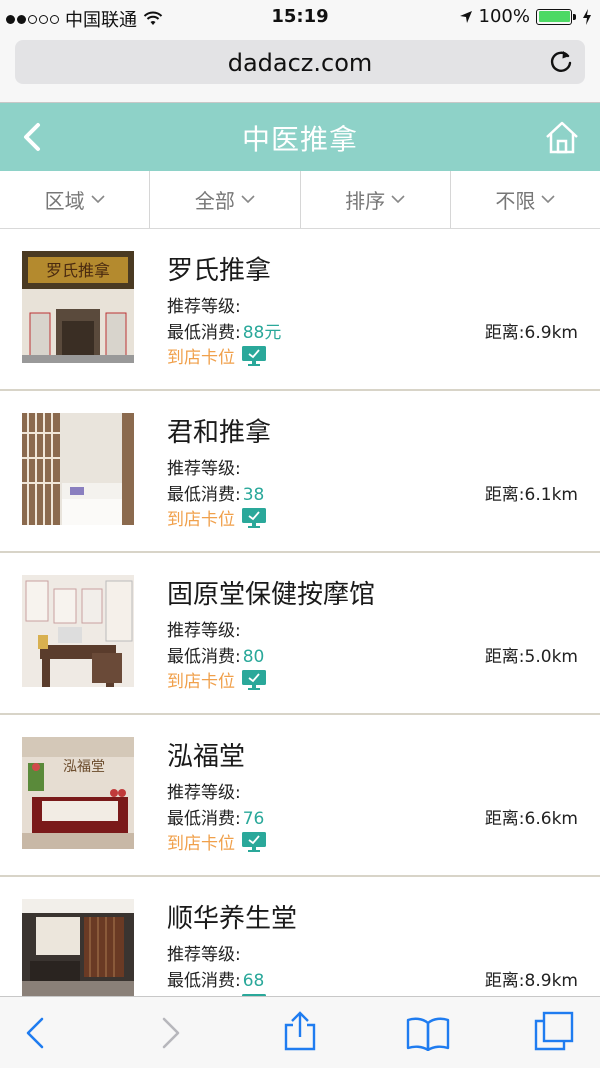  Describe the element at coordinates (365, 201) in the screenshot. I see `filter-label: 排序` at that location.